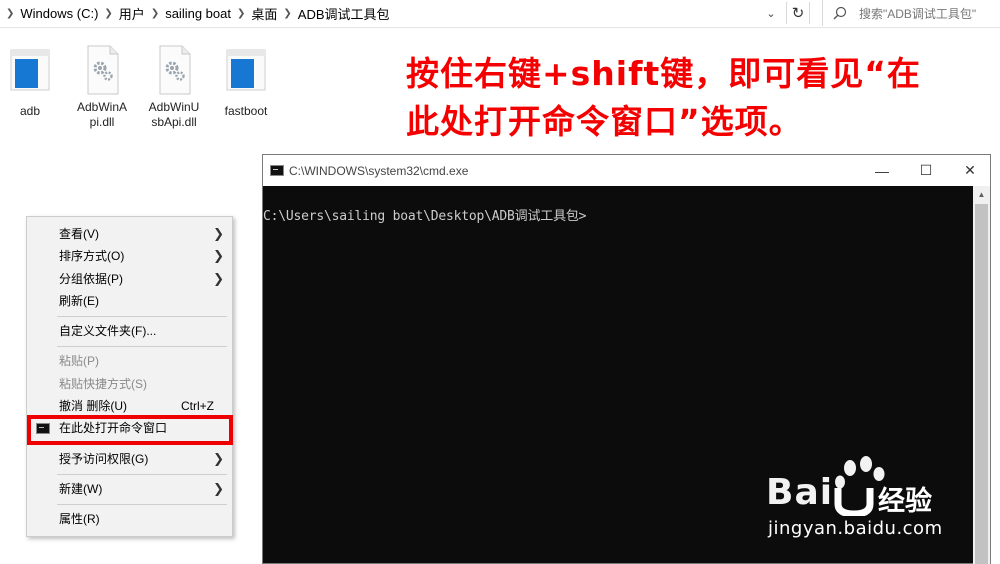 The image size is (1000, 564). I want to click on cmd-prompt: C:\Users\sailing boat\Desktop\ADB调试工具包>, so click(425, 214).